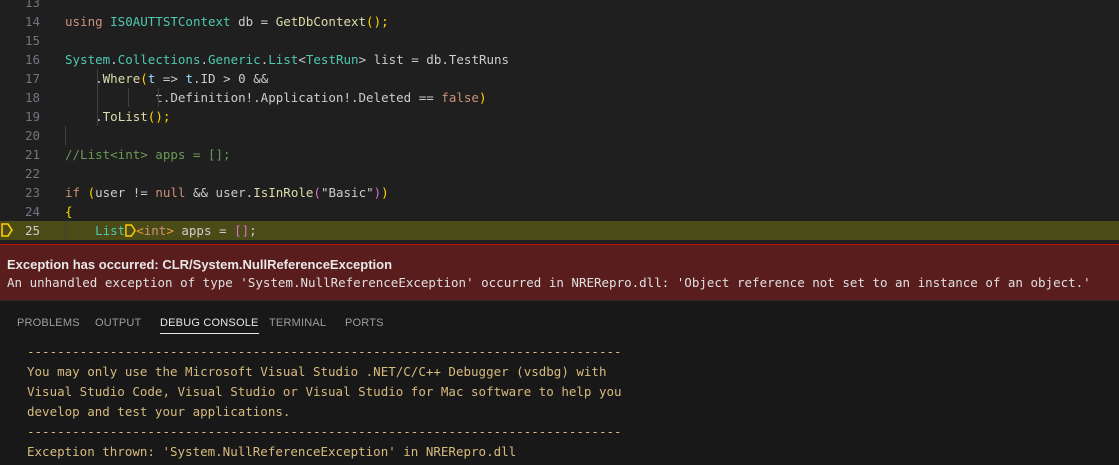 Image resolution: width=1119 pixels, height=465 pixels. Describe the element at coordinates (159, 411) in the screenshot. I see `console-line: develop and test your applications.` at that location.